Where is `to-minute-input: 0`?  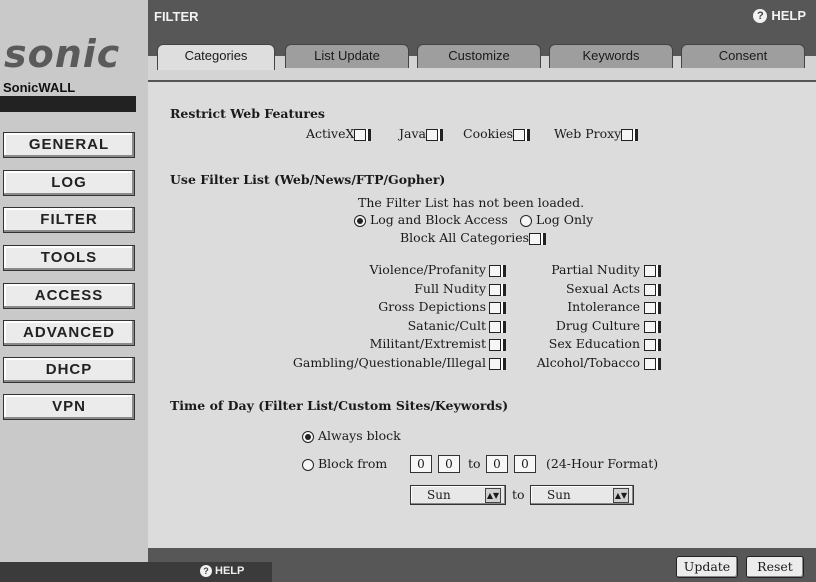 to-minute-input: 0 is located at coordinates (525, 464).